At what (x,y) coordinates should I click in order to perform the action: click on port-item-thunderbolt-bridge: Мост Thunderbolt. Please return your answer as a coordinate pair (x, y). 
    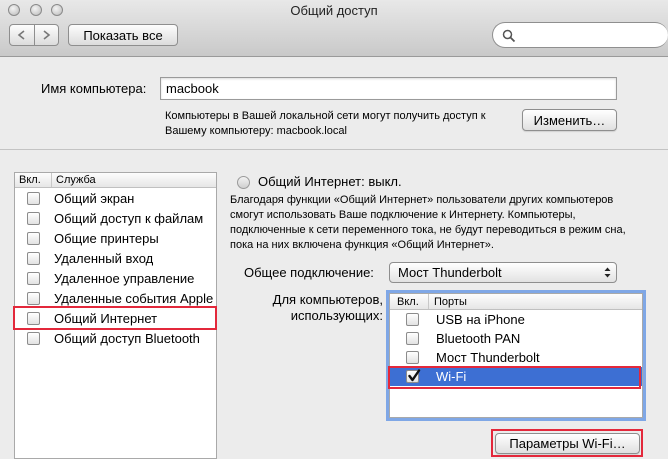
    Looking at the image, I should click on (516, 357).